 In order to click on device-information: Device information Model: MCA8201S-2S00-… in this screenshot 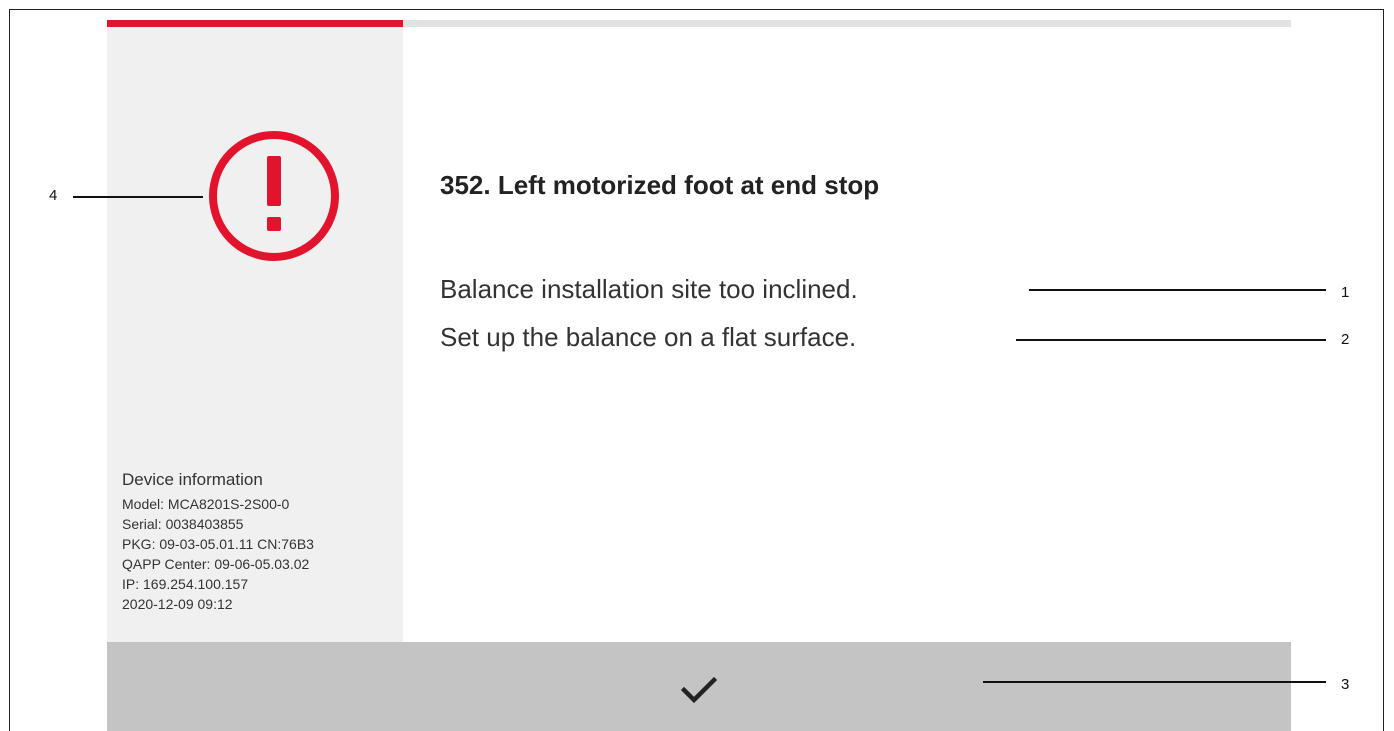, I will do `click(218, 542)`.